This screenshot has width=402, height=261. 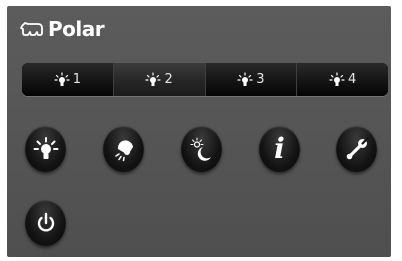 What do you see at coordinates (77, 79) in the screenshot?
I see `light-mode-1-label: 1` at bounding box center [77, 79].